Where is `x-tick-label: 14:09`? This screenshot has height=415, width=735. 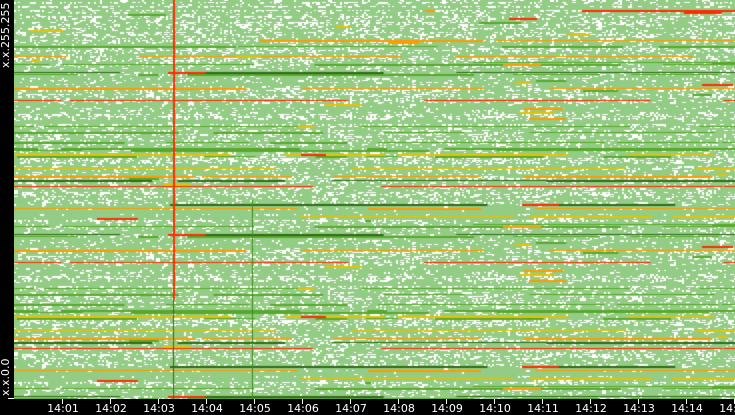 x-tick-label: 14:09 is located at coordinates (447, 408).